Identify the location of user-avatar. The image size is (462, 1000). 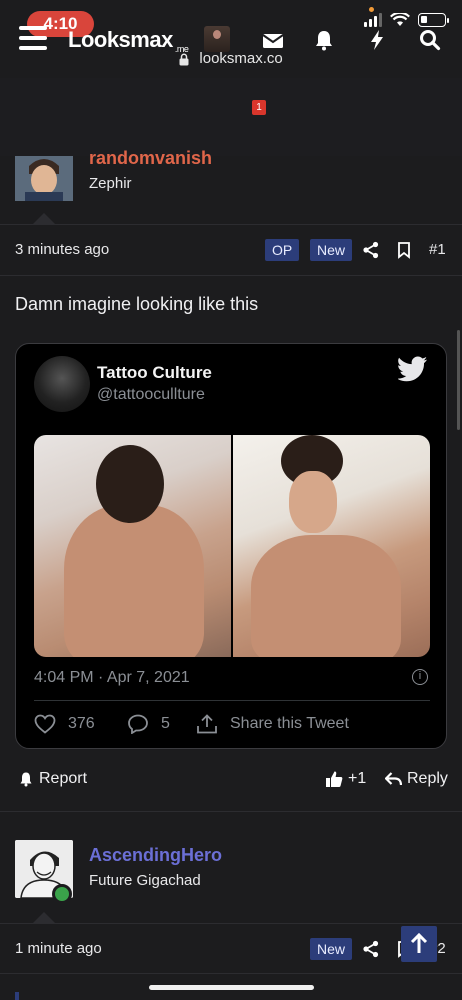
(217, 39).